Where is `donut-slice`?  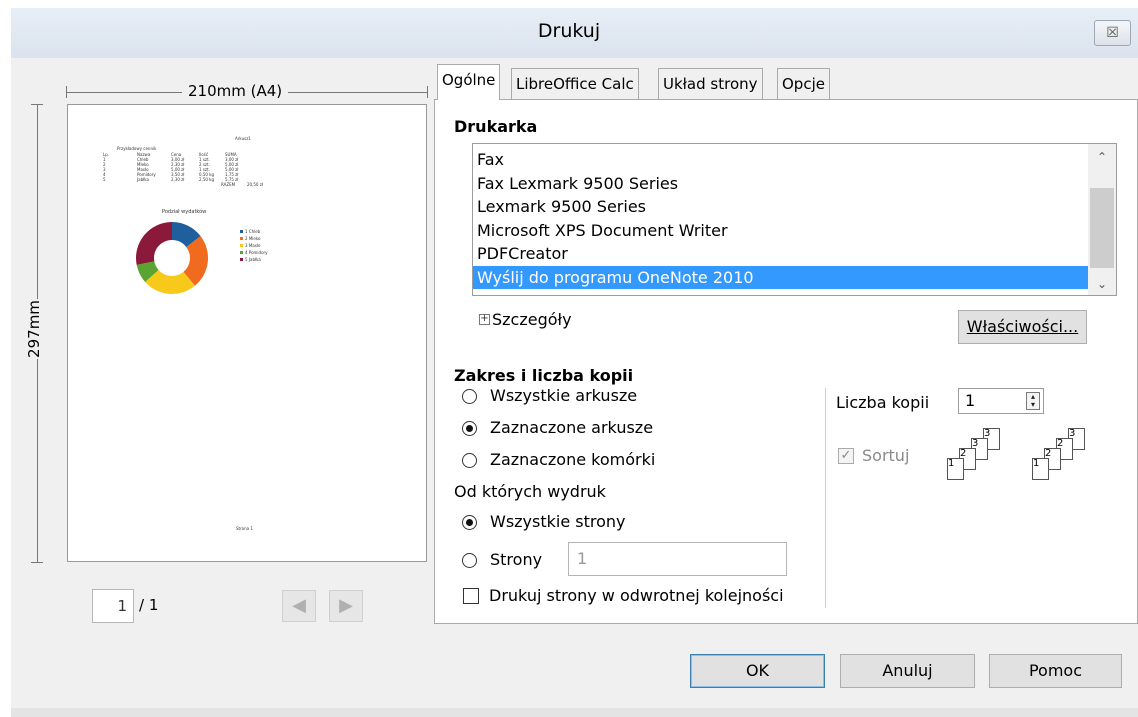 donut-slice is located at coordinates (154, 243).